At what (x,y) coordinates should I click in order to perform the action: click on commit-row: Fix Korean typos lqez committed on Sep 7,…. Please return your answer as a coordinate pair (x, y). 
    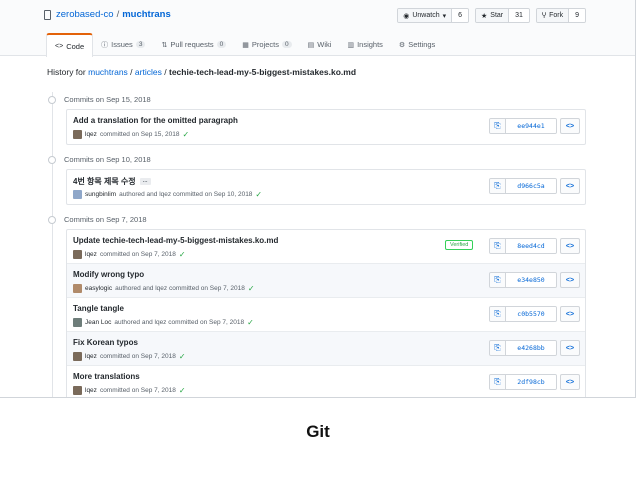
    Looking at the image, I should click on (326, 349).